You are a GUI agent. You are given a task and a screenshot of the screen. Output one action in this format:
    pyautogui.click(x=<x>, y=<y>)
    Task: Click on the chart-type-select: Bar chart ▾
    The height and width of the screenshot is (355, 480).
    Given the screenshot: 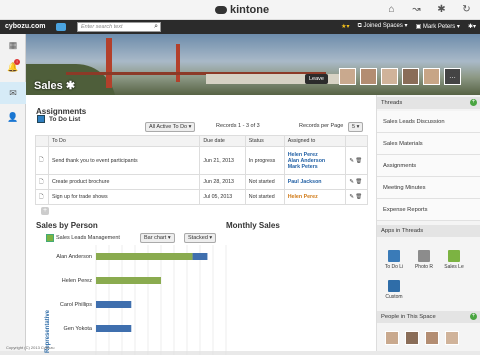 What is the action you would take?
    pyautogui.click(x=157, y=238)
    